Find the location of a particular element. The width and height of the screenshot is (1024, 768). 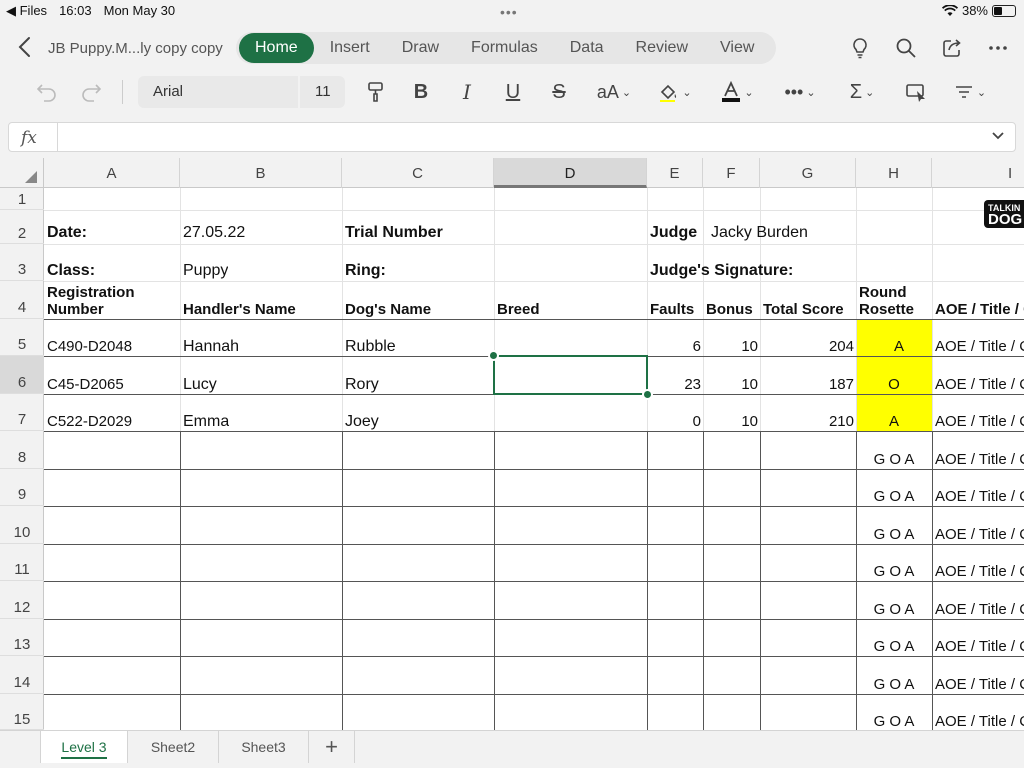

judge-signature-label: Judge's Signature: is located at coordinates (721, 270).